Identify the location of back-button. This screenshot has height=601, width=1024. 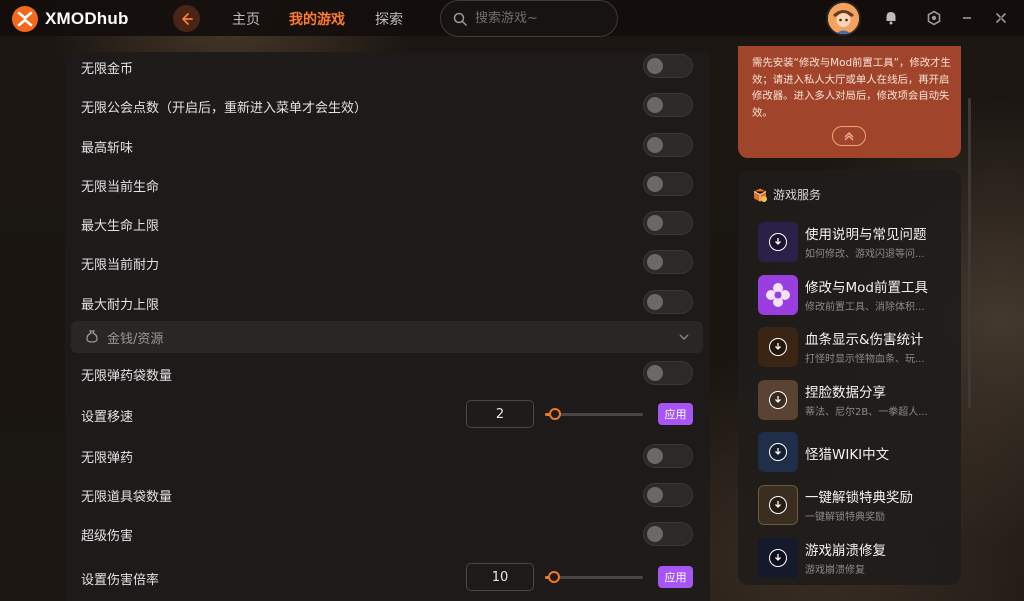
(186, 18).